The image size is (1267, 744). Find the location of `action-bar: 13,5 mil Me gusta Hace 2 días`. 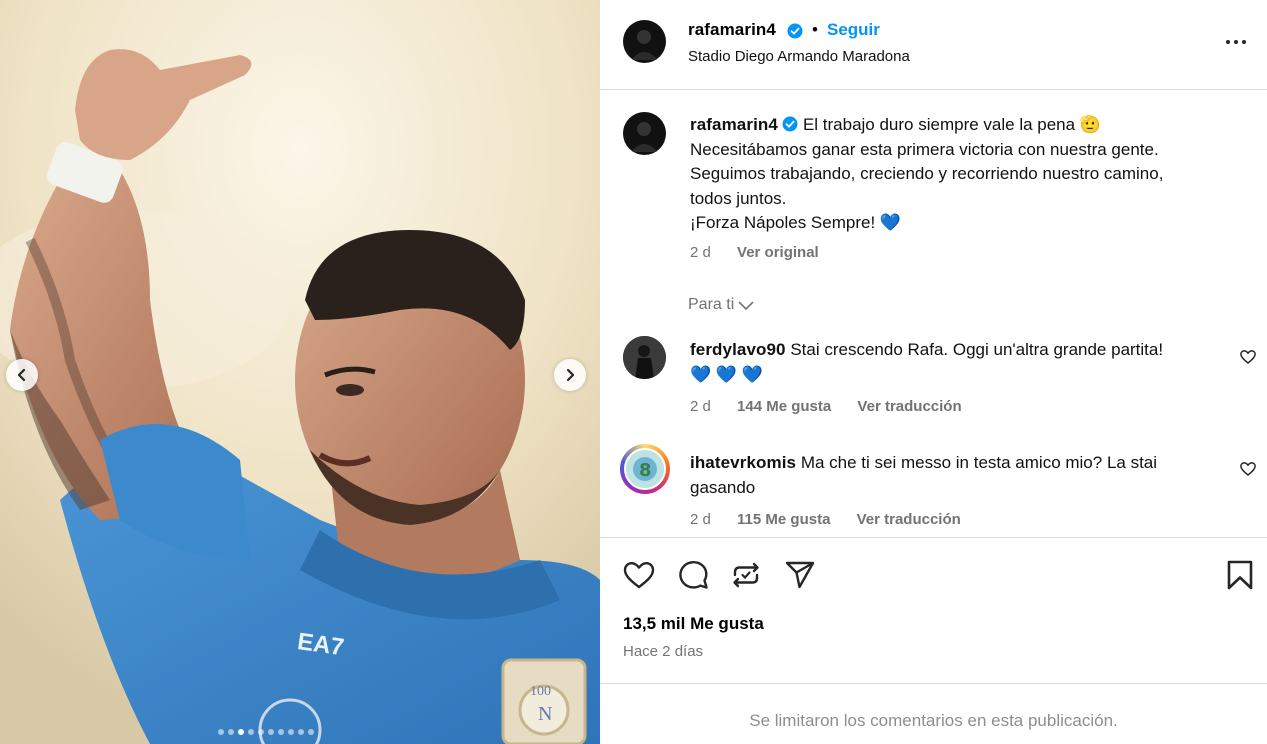

action-bar: 13,5 mil Me gusta Hace 2 días is located at coordinates (933, 610).